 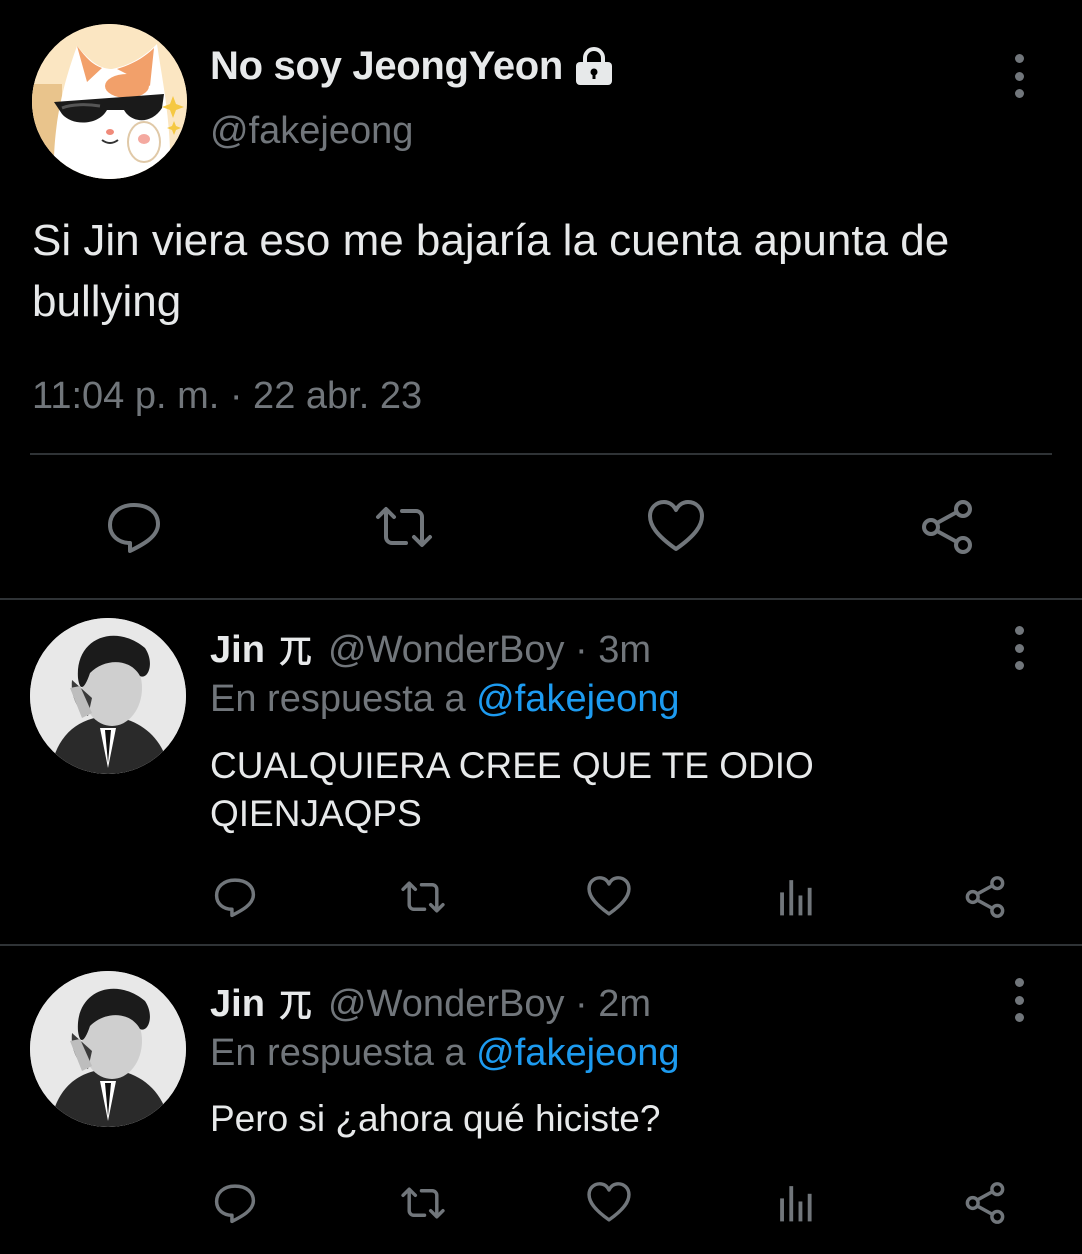 What do you see at coordinates (624, 1004) in the screenshot?
I see `reply-time: 2m` at bounding box center [624, 1004].